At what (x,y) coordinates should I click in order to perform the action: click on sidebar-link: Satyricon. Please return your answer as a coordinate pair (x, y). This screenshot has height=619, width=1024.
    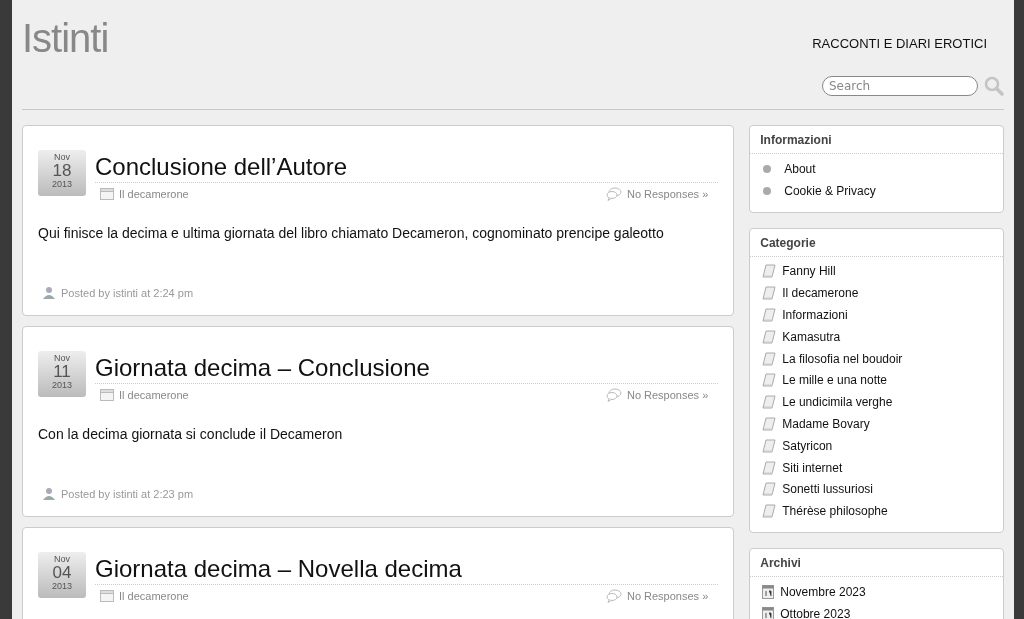
    Looking at the image, I should click on (807, 445).